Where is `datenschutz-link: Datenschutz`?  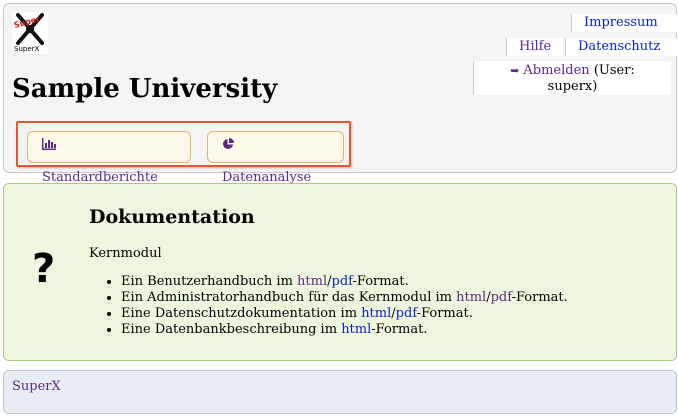
datenschutz-link: Datenschutz is located at coordinates (621, 47).